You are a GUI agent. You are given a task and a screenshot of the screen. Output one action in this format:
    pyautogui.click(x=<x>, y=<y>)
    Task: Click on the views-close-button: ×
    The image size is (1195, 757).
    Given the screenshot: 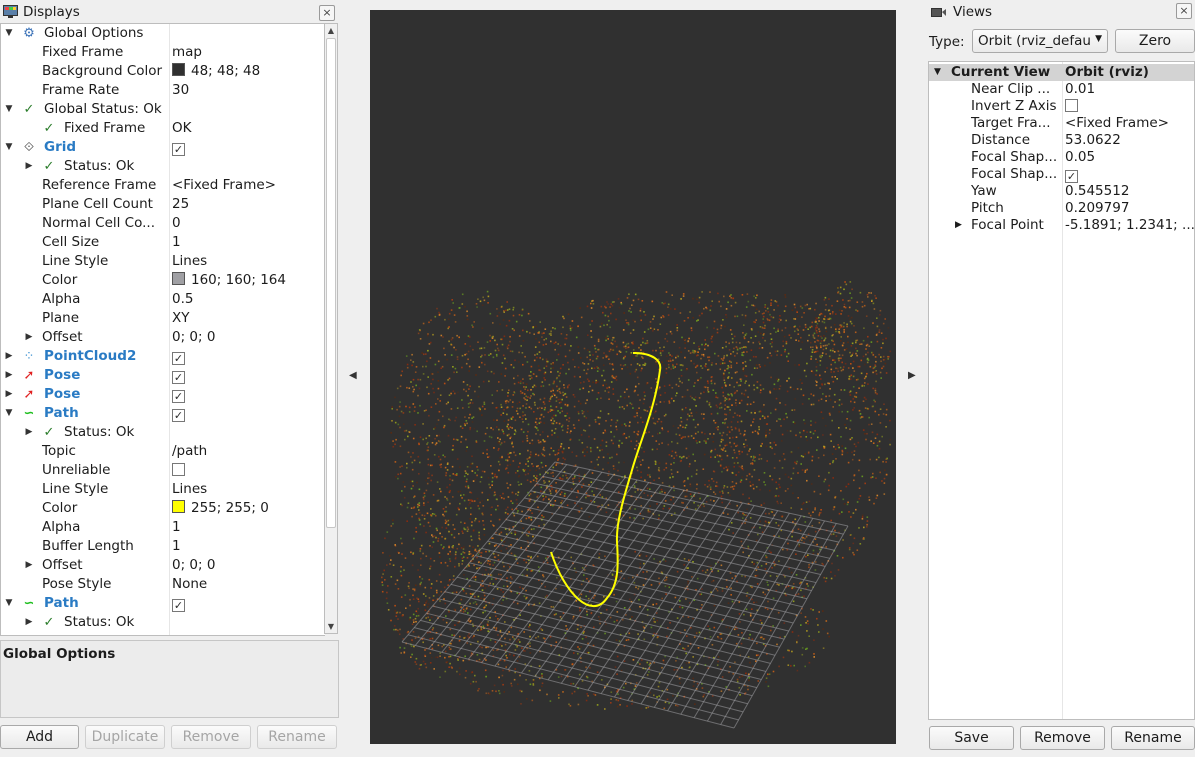 What is the action you would take?
    pyautogui.click(x=1184, y=11)
    